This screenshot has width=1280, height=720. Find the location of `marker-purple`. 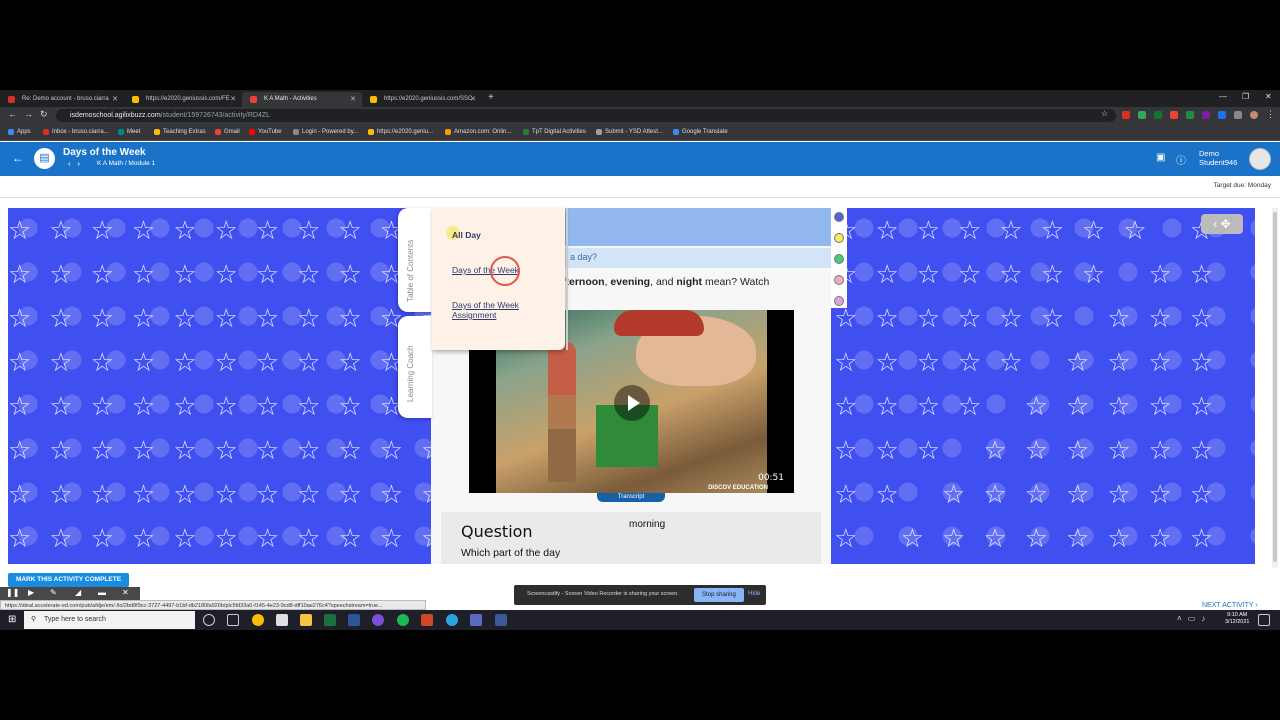

marker-purple is located at coordinates (839, 301).